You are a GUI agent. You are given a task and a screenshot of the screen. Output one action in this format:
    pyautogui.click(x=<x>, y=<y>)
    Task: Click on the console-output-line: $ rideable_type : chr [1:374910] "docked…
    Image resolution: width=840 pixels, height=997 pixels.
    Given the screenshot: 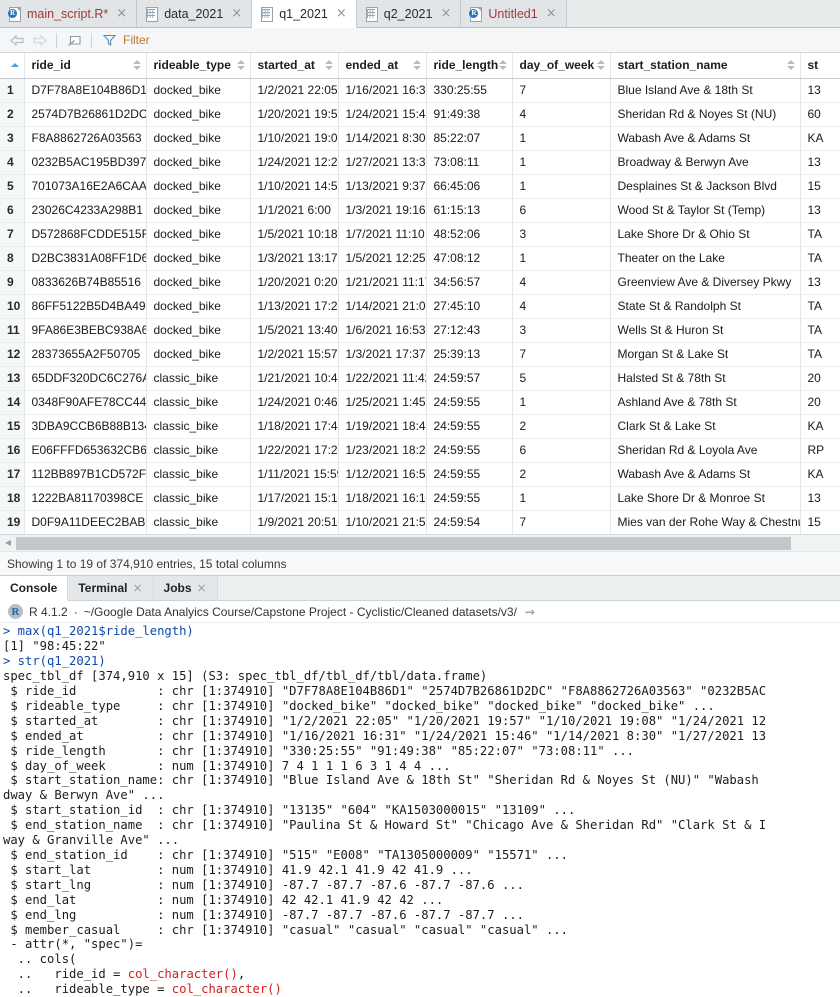 What is the action you would take?
    pyautogui.click(x=359, y=705)
    